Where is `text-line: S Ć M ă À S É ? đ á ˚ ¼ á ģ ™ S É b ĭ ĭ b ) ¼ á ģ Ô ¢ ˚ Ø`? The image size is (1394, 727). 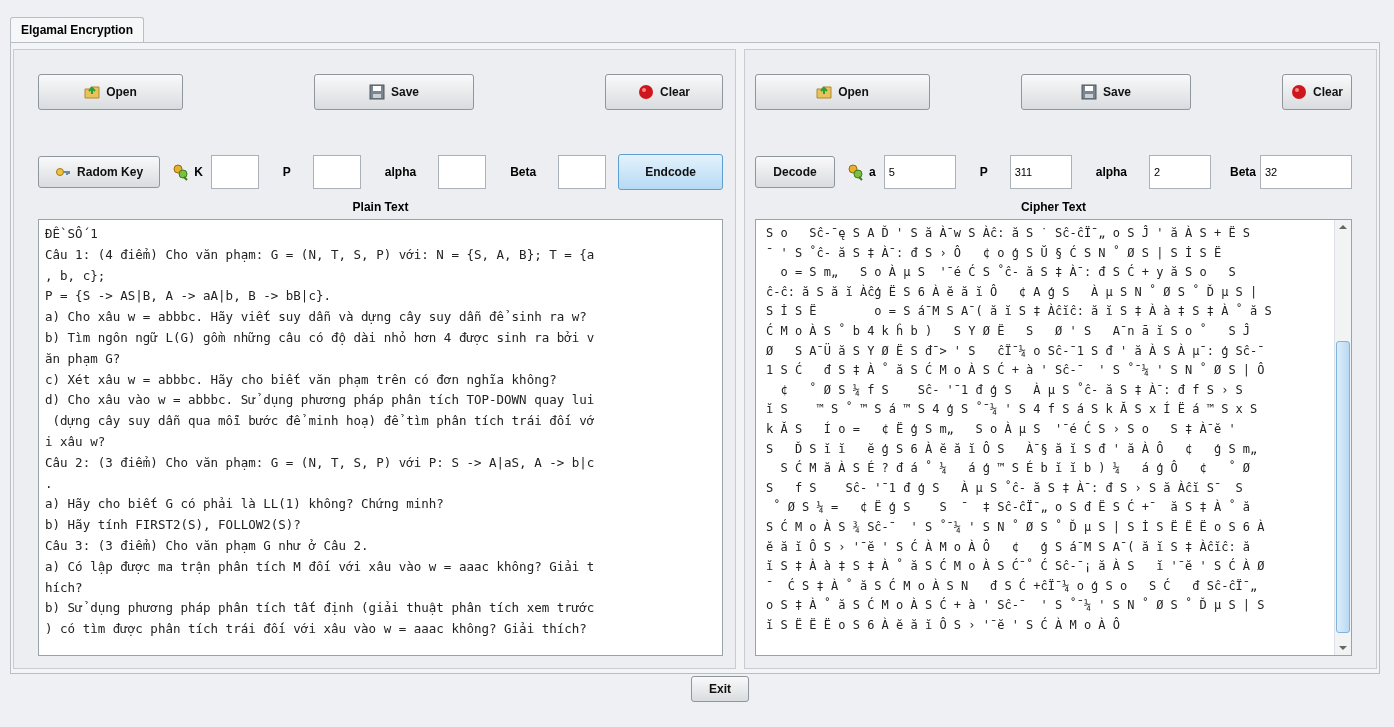
text-line: S Ć M ă À S É ? đ á ˚ ¼ á ģ ™ S É b ĭ ĭ b ) ¼ á ģ Ô ¢ ˚ Ø is located at coordinates (1015, 468).